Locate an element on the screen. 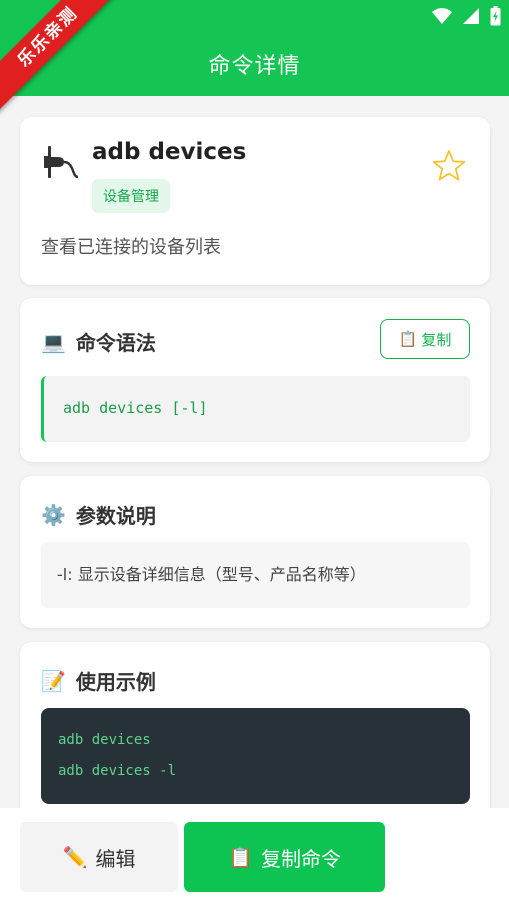 Image resolution: width=509 pixels, height=906 pixels. params-section-title: ⚙️ 参数说明 is located at coordinates (98, 514).